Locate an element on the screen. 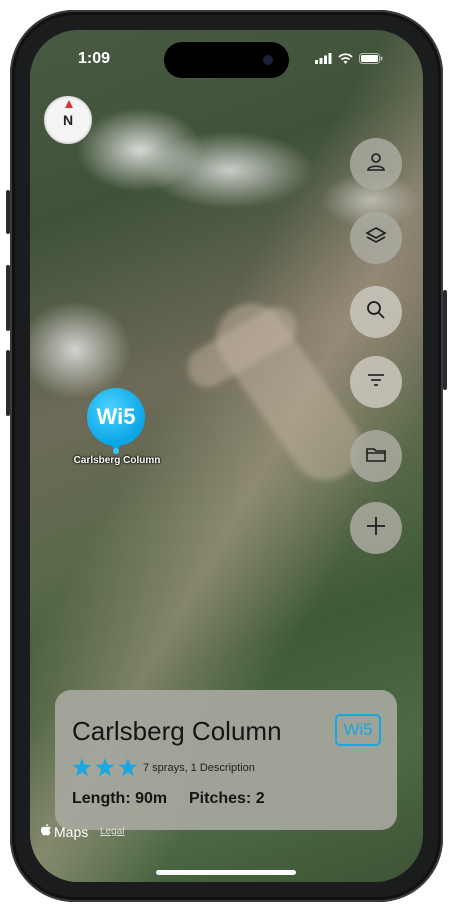 The image size is (453, 912). route-pitches: Pitches: 2 is located at coordinates (227, 798).